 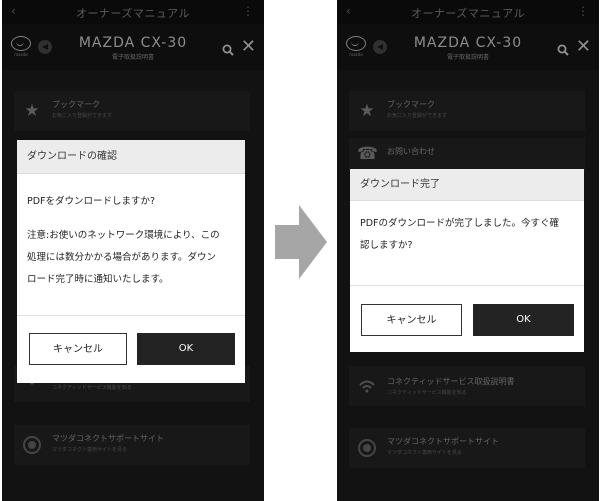 What do you see at coordinates (460, 234) in the screenshot?
I see `dialog-message: PDFのダウンロードが完了しました。今すぐ確 認しますか?` at bounding box center [460, 234].